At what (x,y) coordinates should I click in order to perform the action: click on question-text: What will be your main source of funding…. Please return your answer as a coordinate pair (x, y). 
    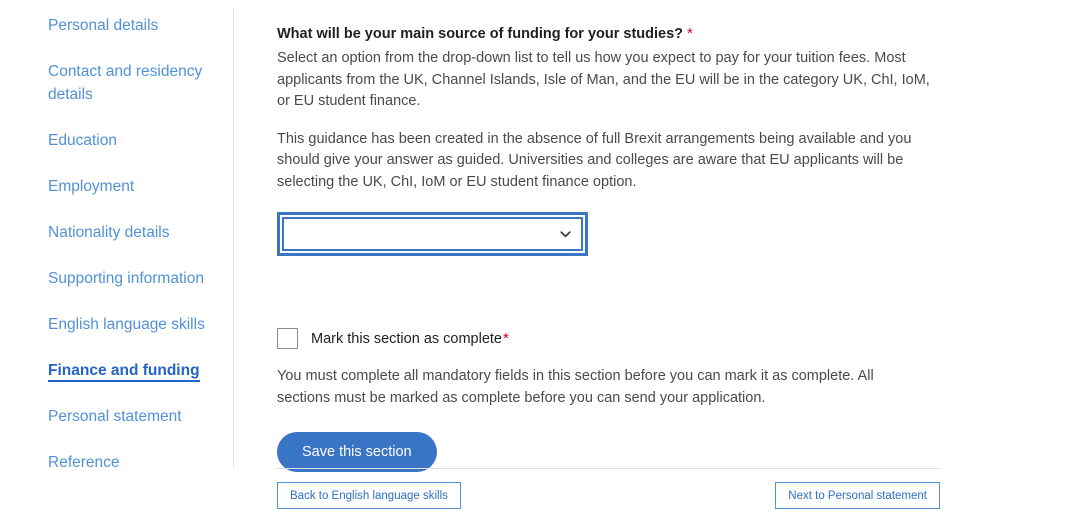
    Looking at the image, I should click on (480, 34).